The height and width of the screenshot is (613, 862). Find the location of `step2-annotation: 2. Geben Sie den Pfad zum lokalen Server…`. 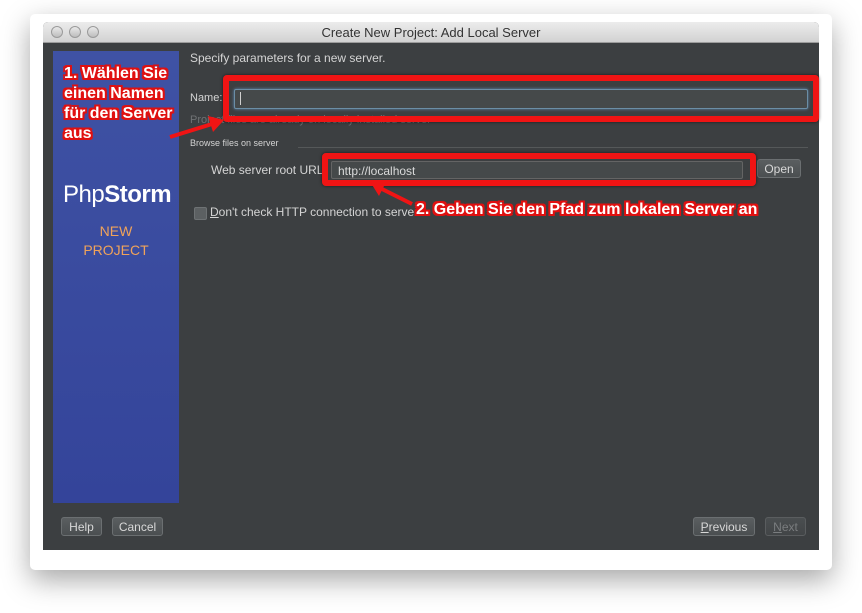

step2-annotation: 2. Geben Sie den Pfad zum lokalen Server… is located at coordinates (587, 209).